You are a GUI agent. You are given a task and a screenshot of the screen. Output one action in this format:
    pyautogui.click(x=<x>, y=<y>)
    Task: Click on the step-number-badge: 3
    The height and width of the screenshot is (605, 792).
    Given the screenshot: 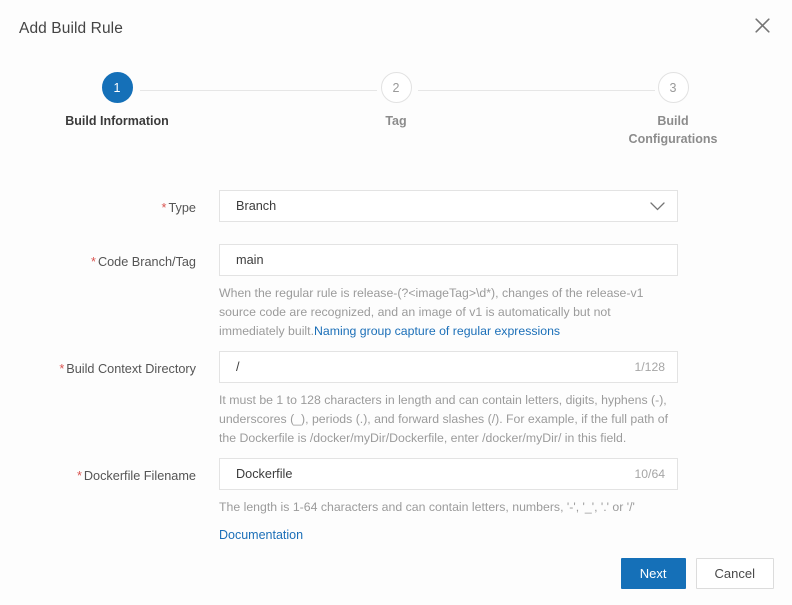 What is the action you would take?
    pyautogui.click(x=673, y=87)
    